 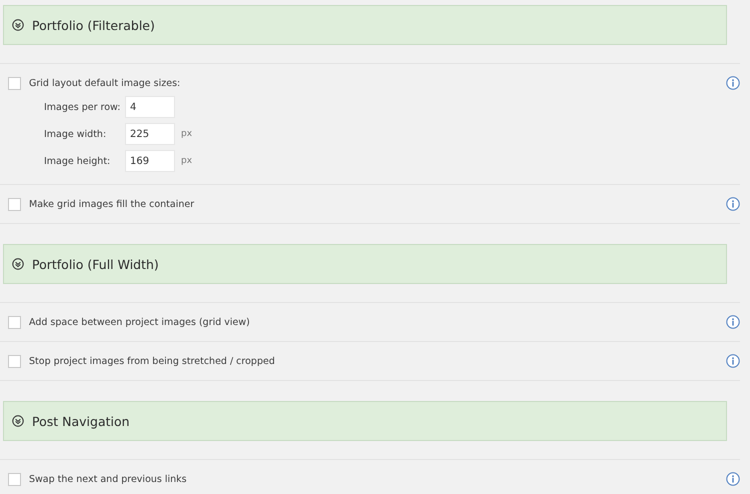 I want to click on option-label: Swap the next and previous links, so click(x=108, y=479).